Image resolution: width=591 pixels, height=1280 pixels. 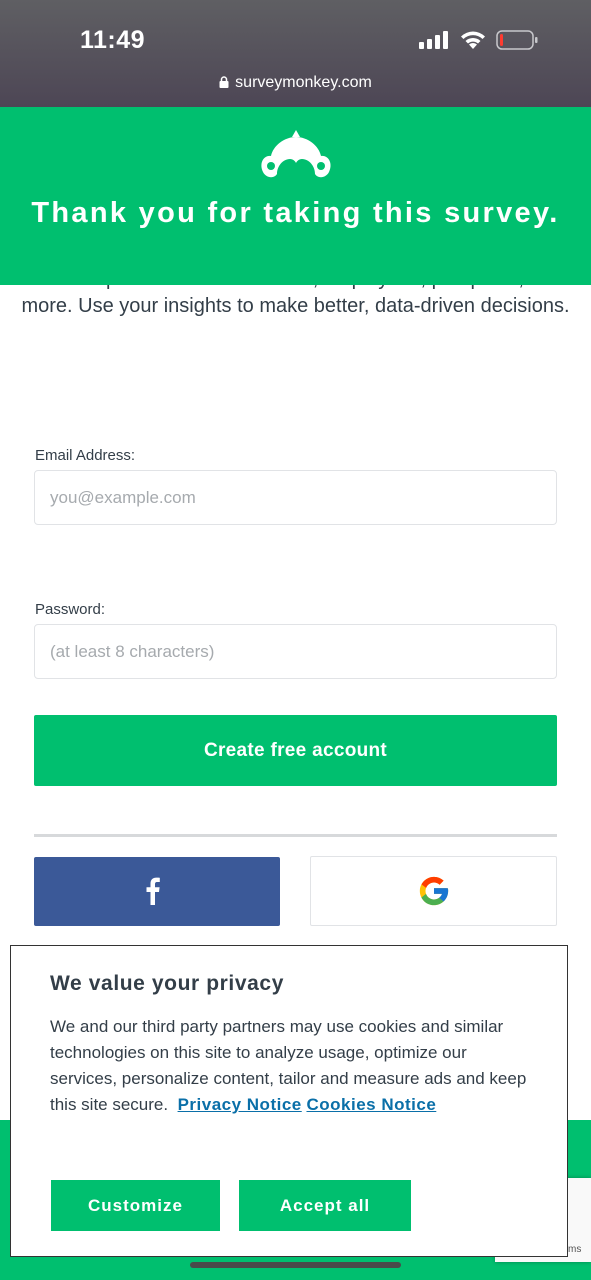 What do you see at coordinates (303, 82) in the screenshot?
I see `url-text: surveymonkey.com` at bounding box center [303, 82].